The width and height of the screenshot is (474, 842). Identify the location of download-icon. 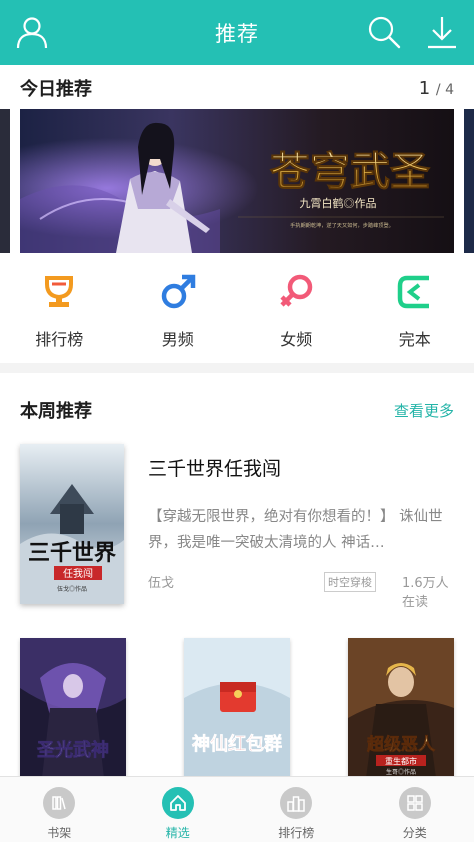
(442, 32).